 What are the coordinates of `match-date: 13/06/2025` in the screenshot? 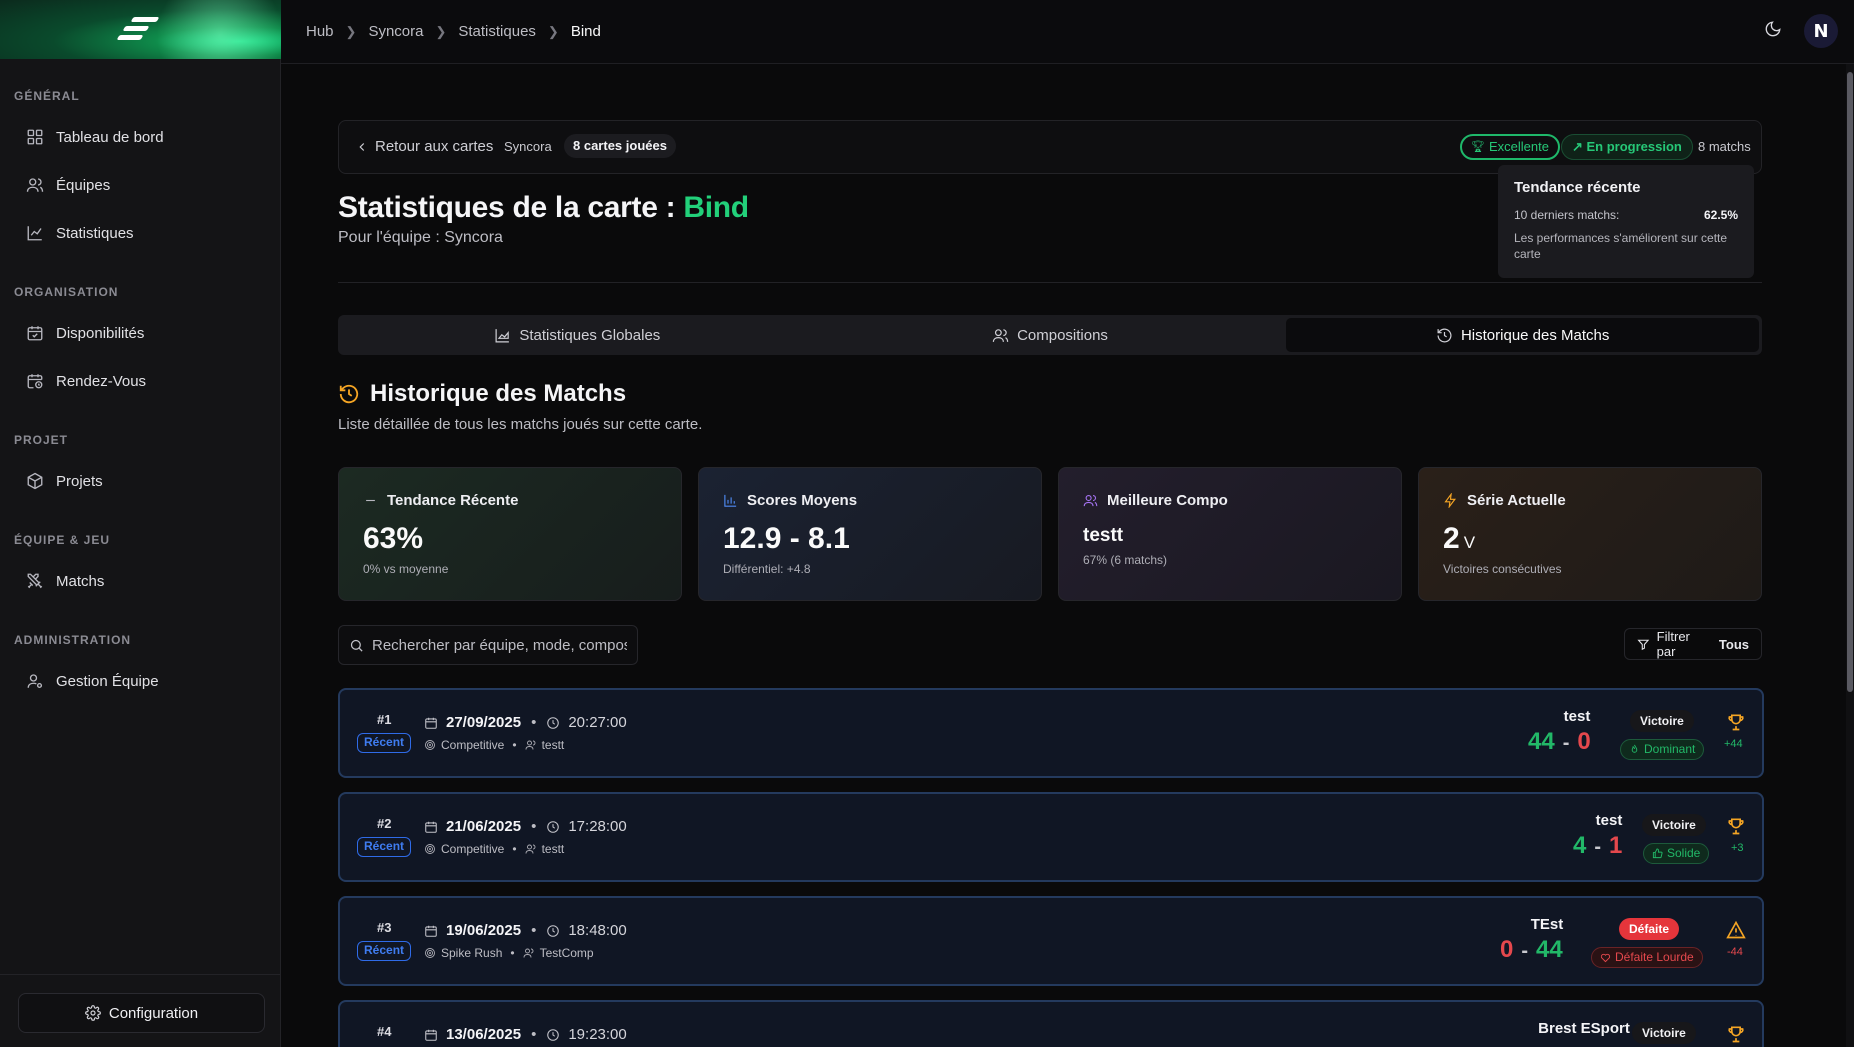 It's located at (484, 1034).